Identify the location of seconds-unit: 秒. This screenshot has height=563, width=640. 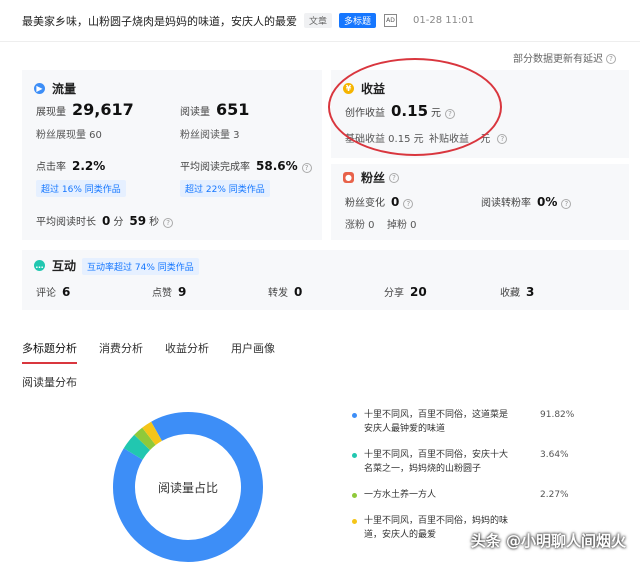
(154, 222).